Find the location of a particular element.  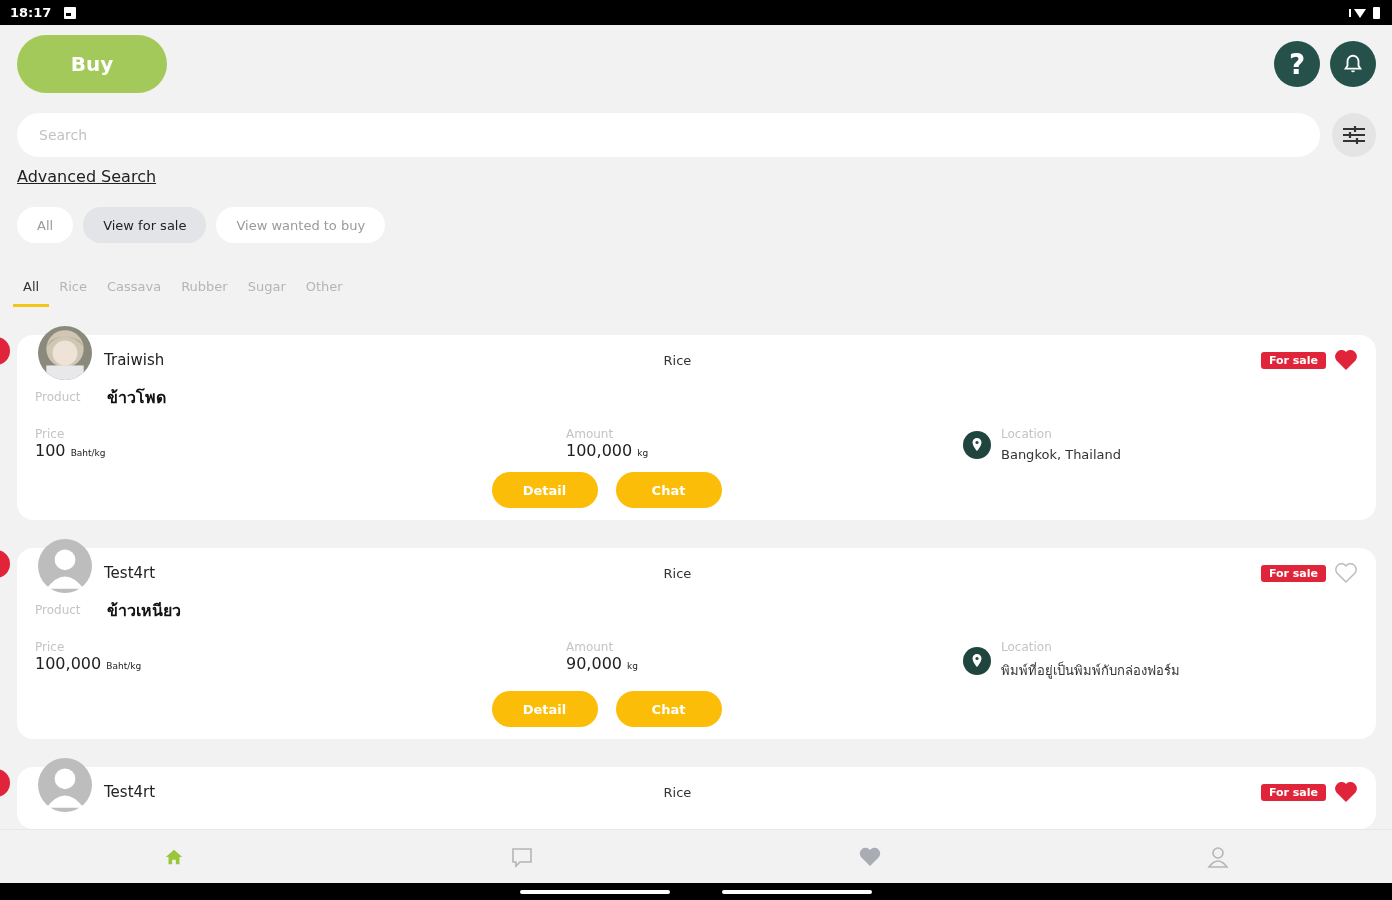

price-value: 100,000 Baht/kg is located at coordinates (89, 663).